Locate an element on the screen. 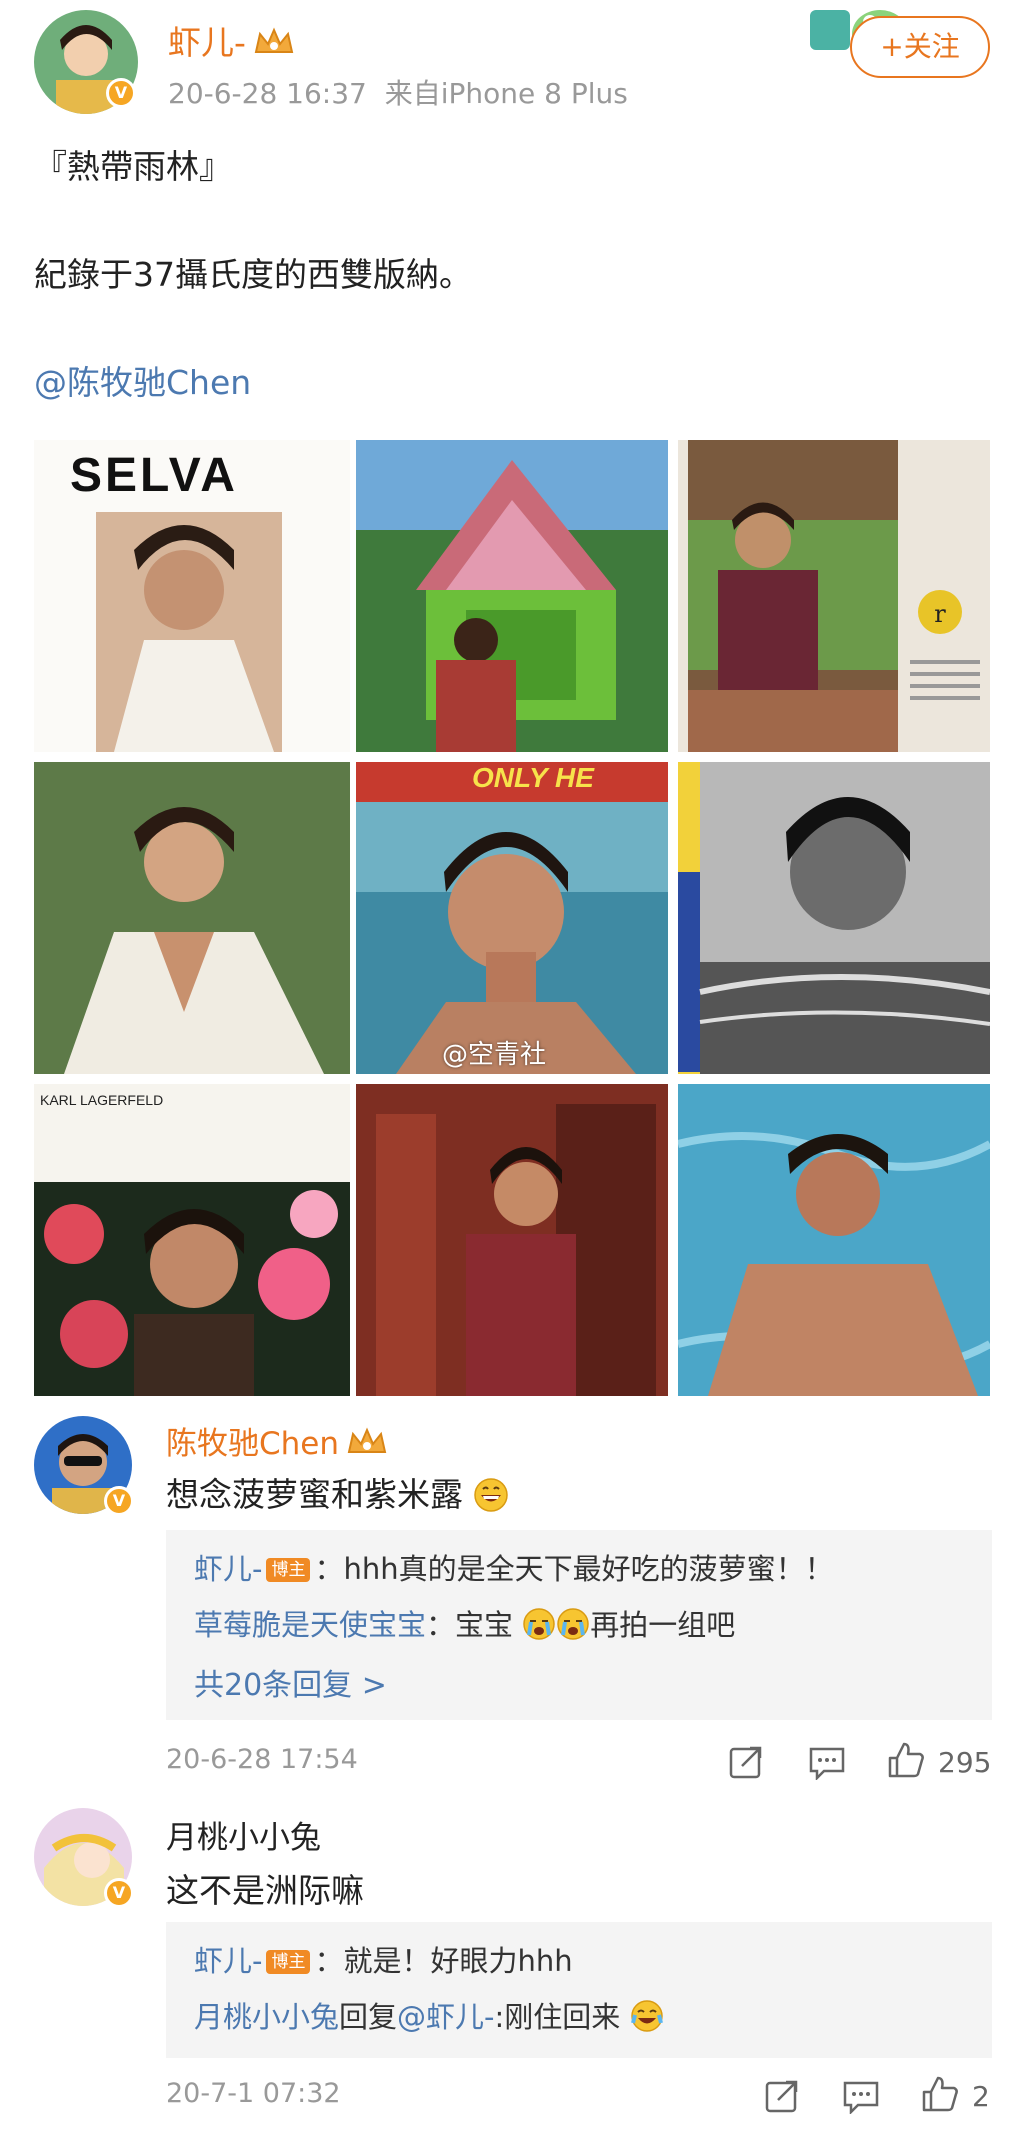 The image size is (1024, 2133). verified-badge-icon: V is located at coordinates (121, 93).